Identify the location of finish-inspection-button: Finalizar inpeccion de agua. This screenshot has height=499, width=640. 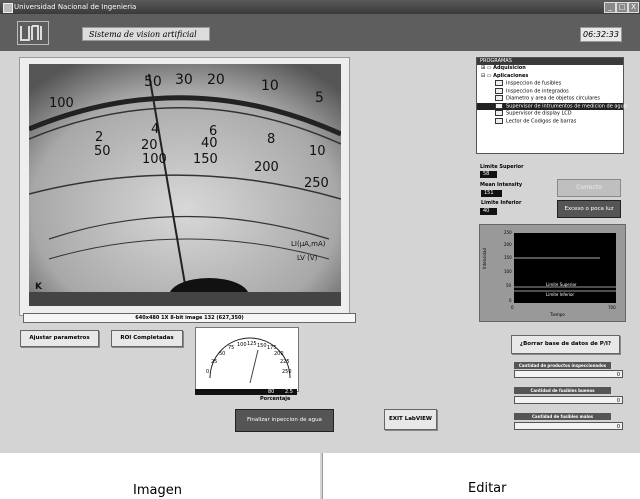
(284, 420).